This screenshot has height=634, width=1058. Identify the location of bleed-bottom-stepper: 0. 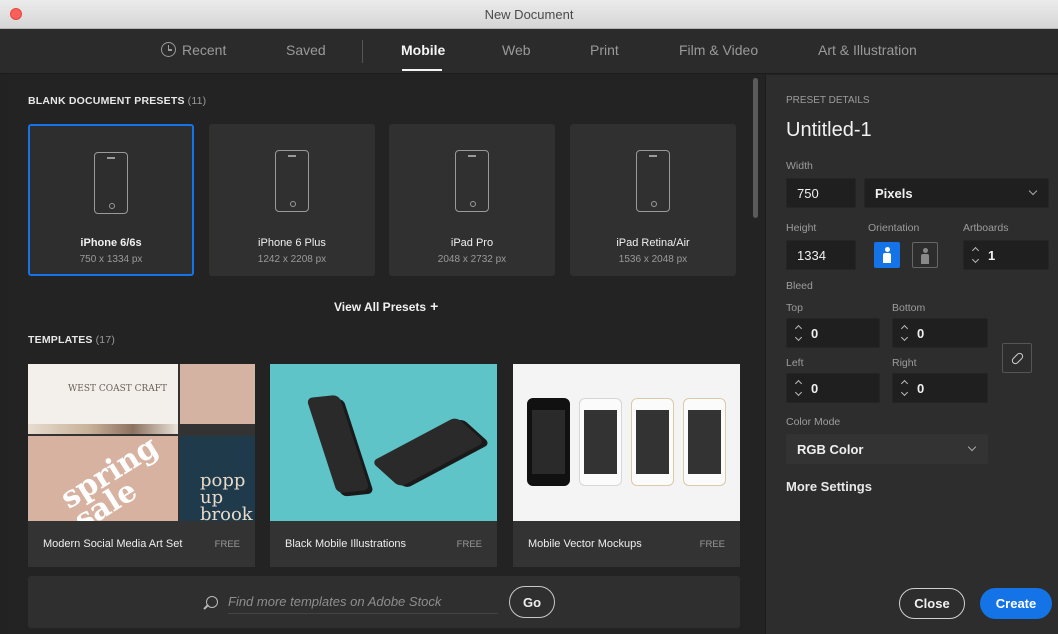
(940, 333).